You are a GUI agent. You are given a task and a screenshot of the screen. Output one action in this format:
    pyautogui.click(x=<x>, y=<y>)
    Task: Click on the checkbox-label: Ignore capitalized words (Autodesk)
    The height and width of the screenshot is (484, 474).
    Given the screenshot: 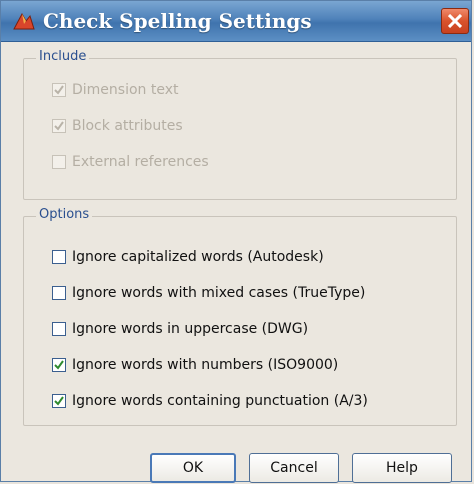 What is the action you would take?
    pyautogui.click(x=198, y=257)
    